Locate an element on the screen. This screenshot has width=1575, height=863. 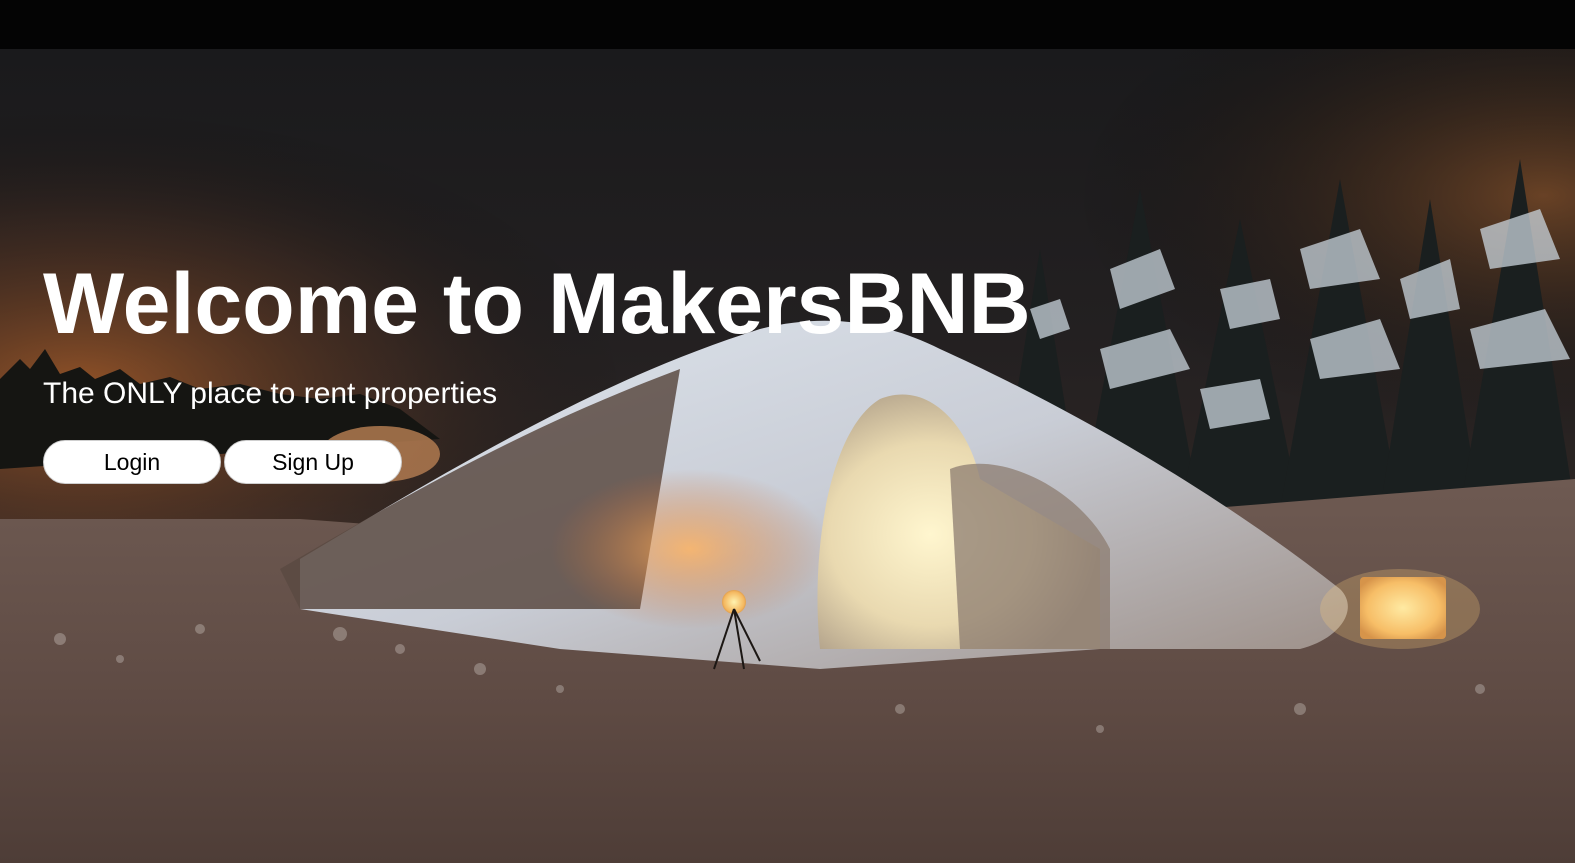
signup-button: Sign Up is located at coordinates (313, 462).